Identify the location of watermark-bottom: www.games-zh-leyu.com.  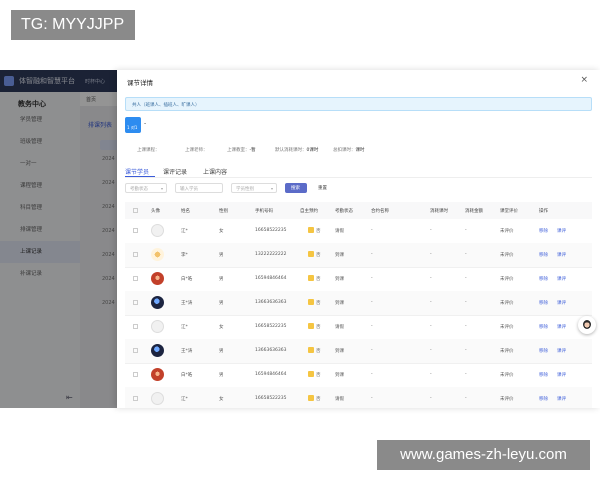
(483, 455).